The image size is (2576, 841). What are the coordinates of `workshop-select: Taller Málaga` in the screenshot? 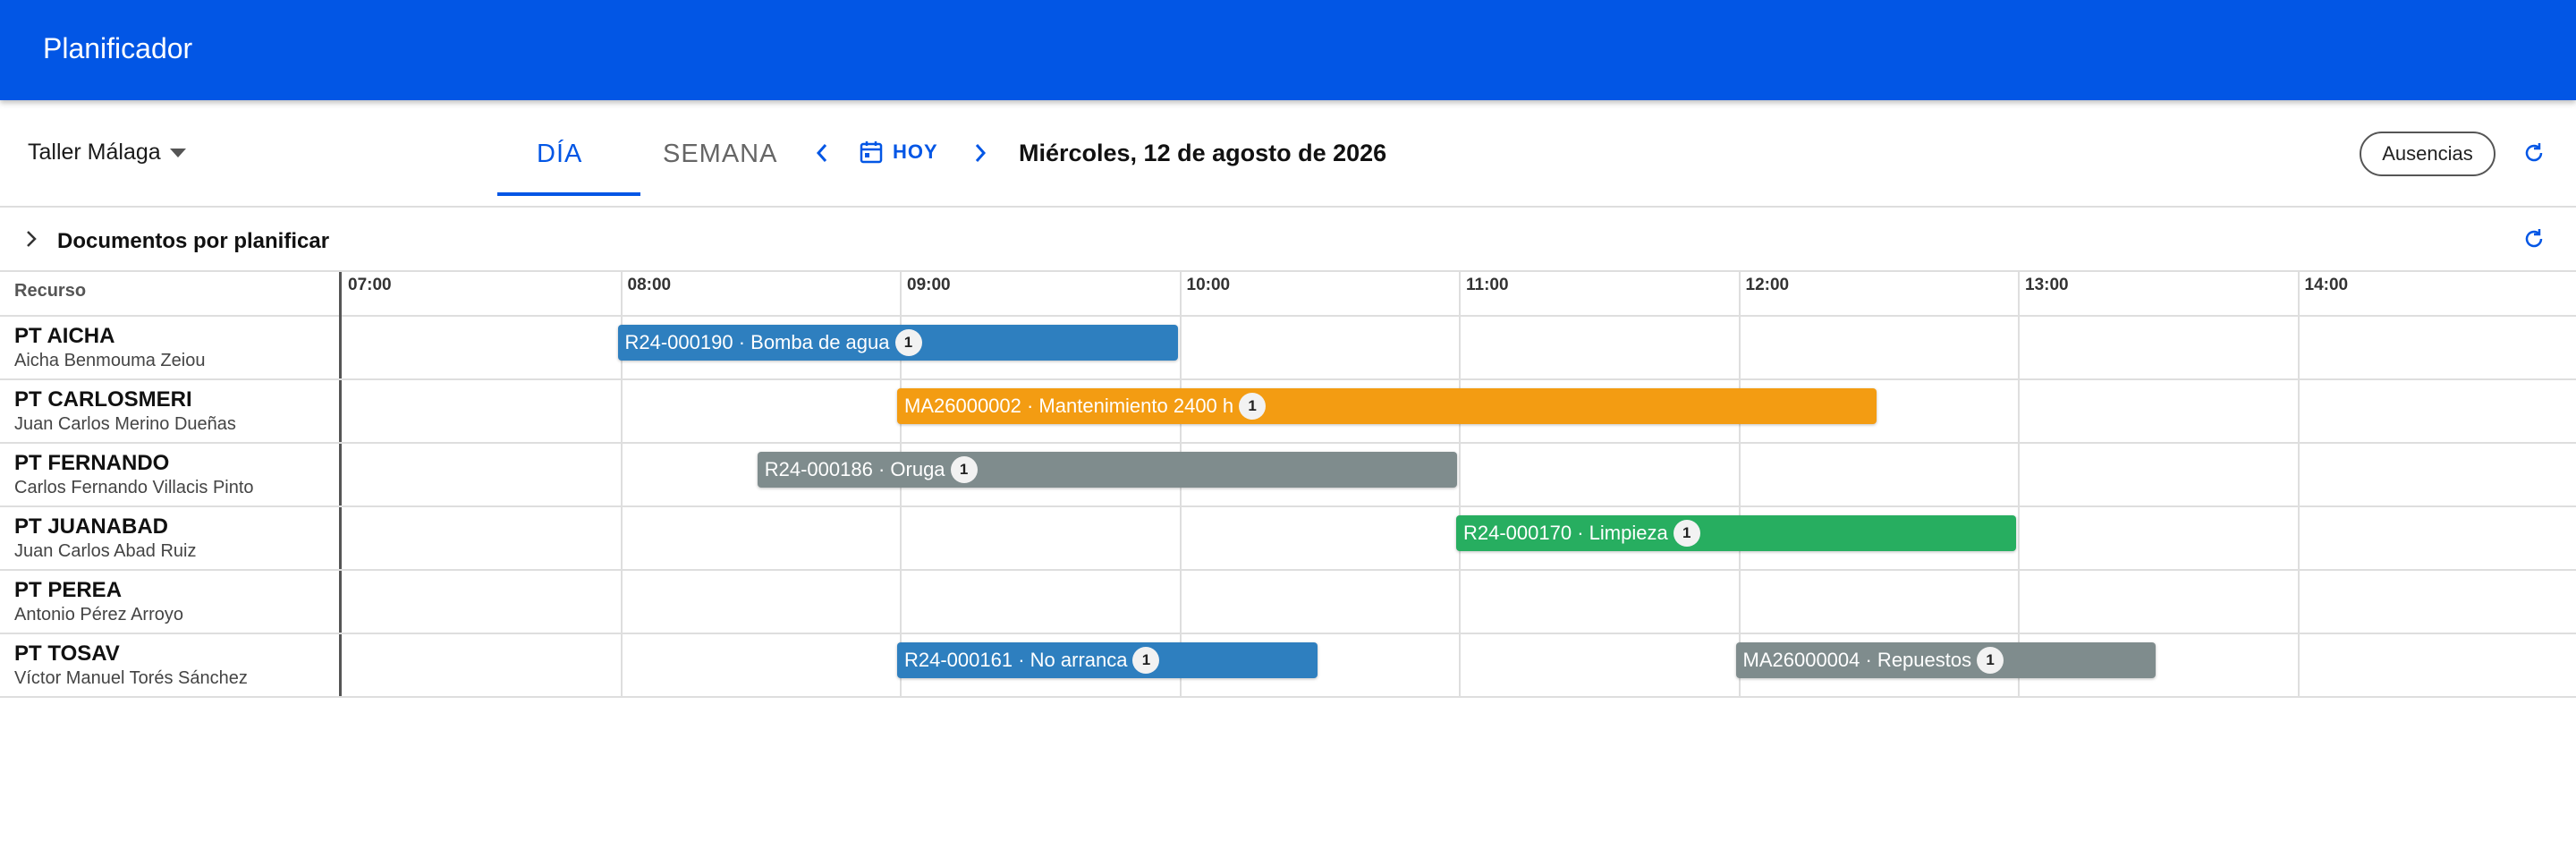 It's located at (107, 153).